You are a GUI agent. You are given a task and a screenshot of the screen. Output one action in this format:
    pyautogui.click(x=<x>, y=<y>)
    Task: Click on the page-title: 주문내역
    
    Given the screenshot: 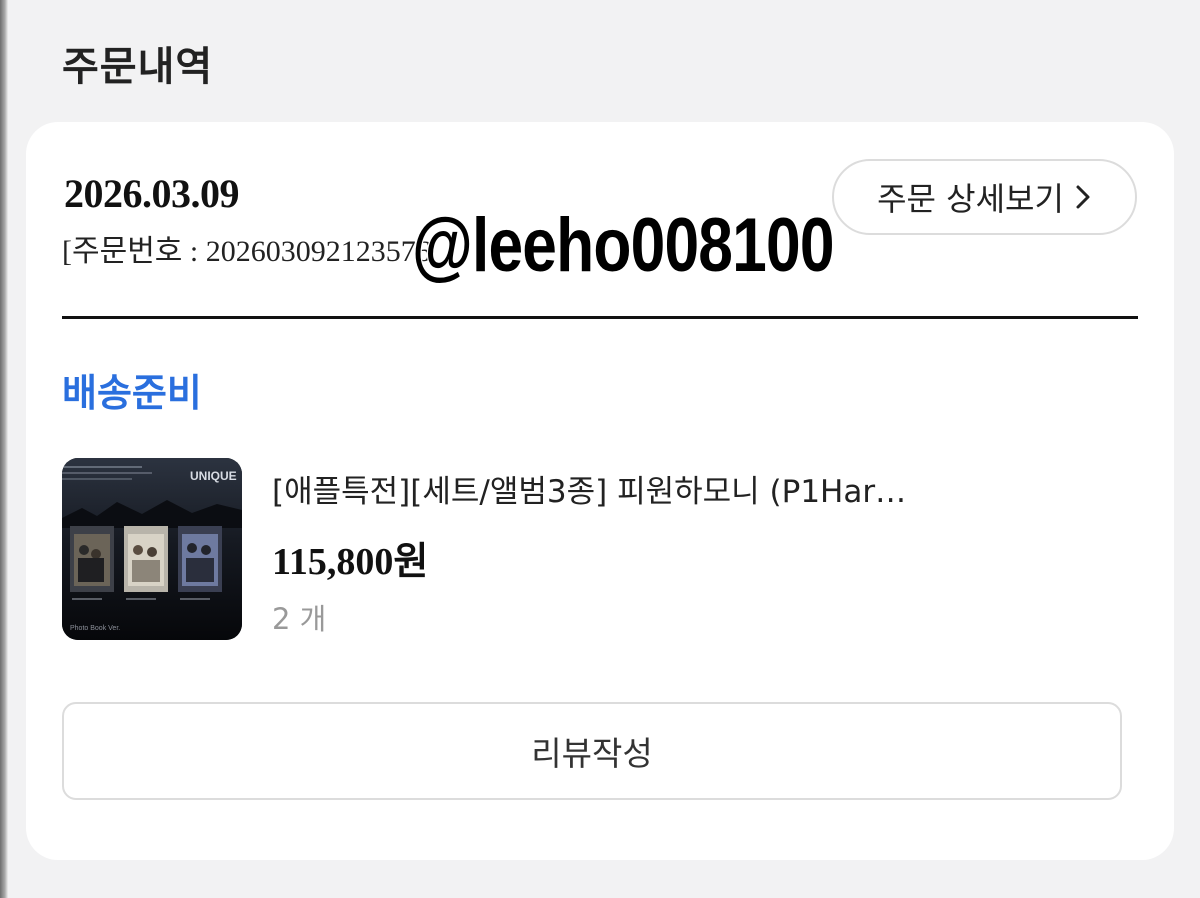 What is the action you would take?
    pyautogui.click(x=138, y=67)
    